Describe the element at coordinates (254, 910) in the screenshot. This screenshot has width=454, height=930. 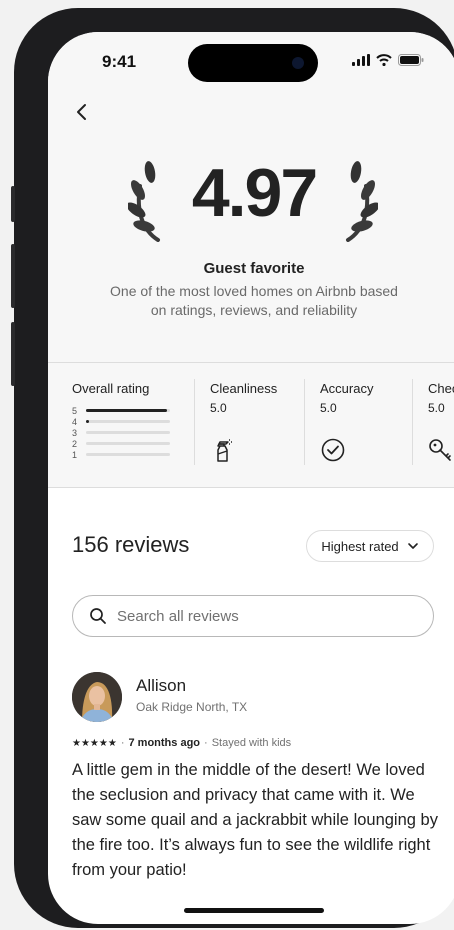
I see `home-indicator` at that location.